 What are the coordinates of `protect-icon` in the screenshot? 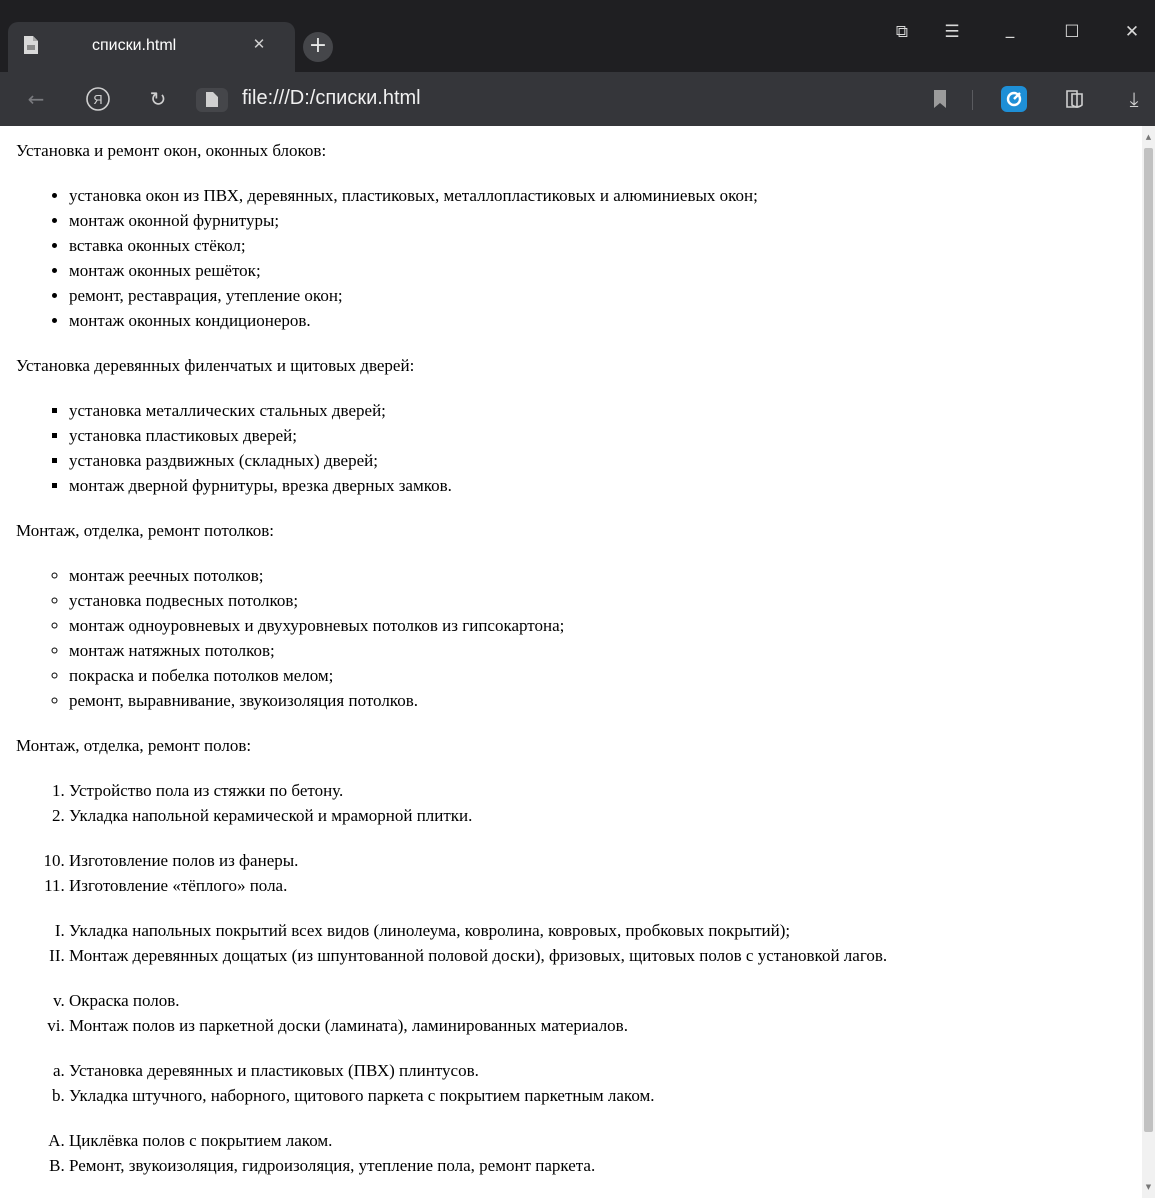 It's located at (1074, 99).